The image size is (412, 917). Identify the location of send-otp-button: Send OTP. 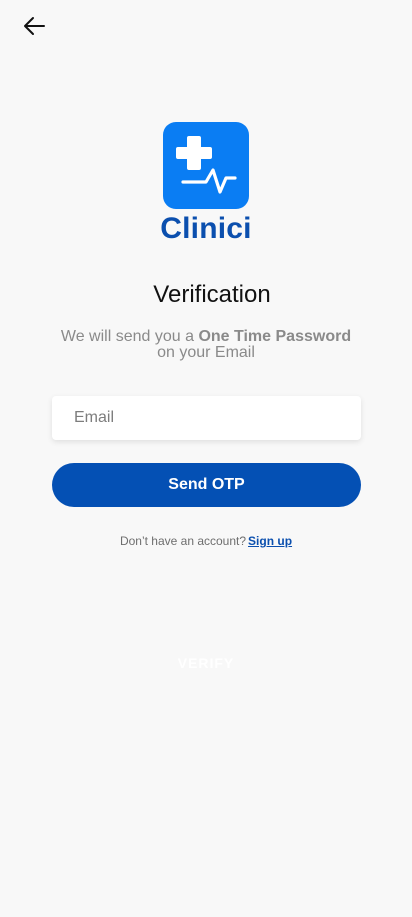
(206, 485).